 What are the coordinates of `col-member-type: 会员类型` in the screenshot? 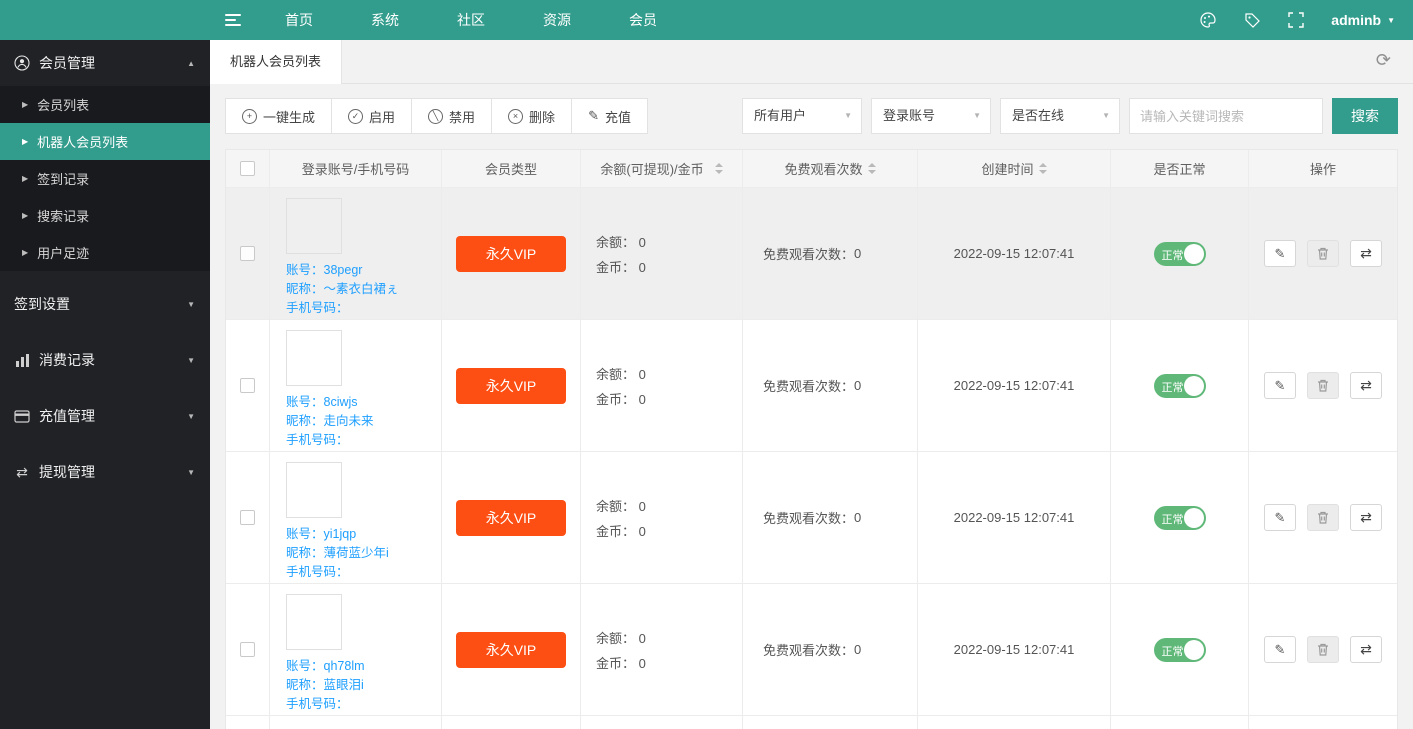 It's located at (511, 169).